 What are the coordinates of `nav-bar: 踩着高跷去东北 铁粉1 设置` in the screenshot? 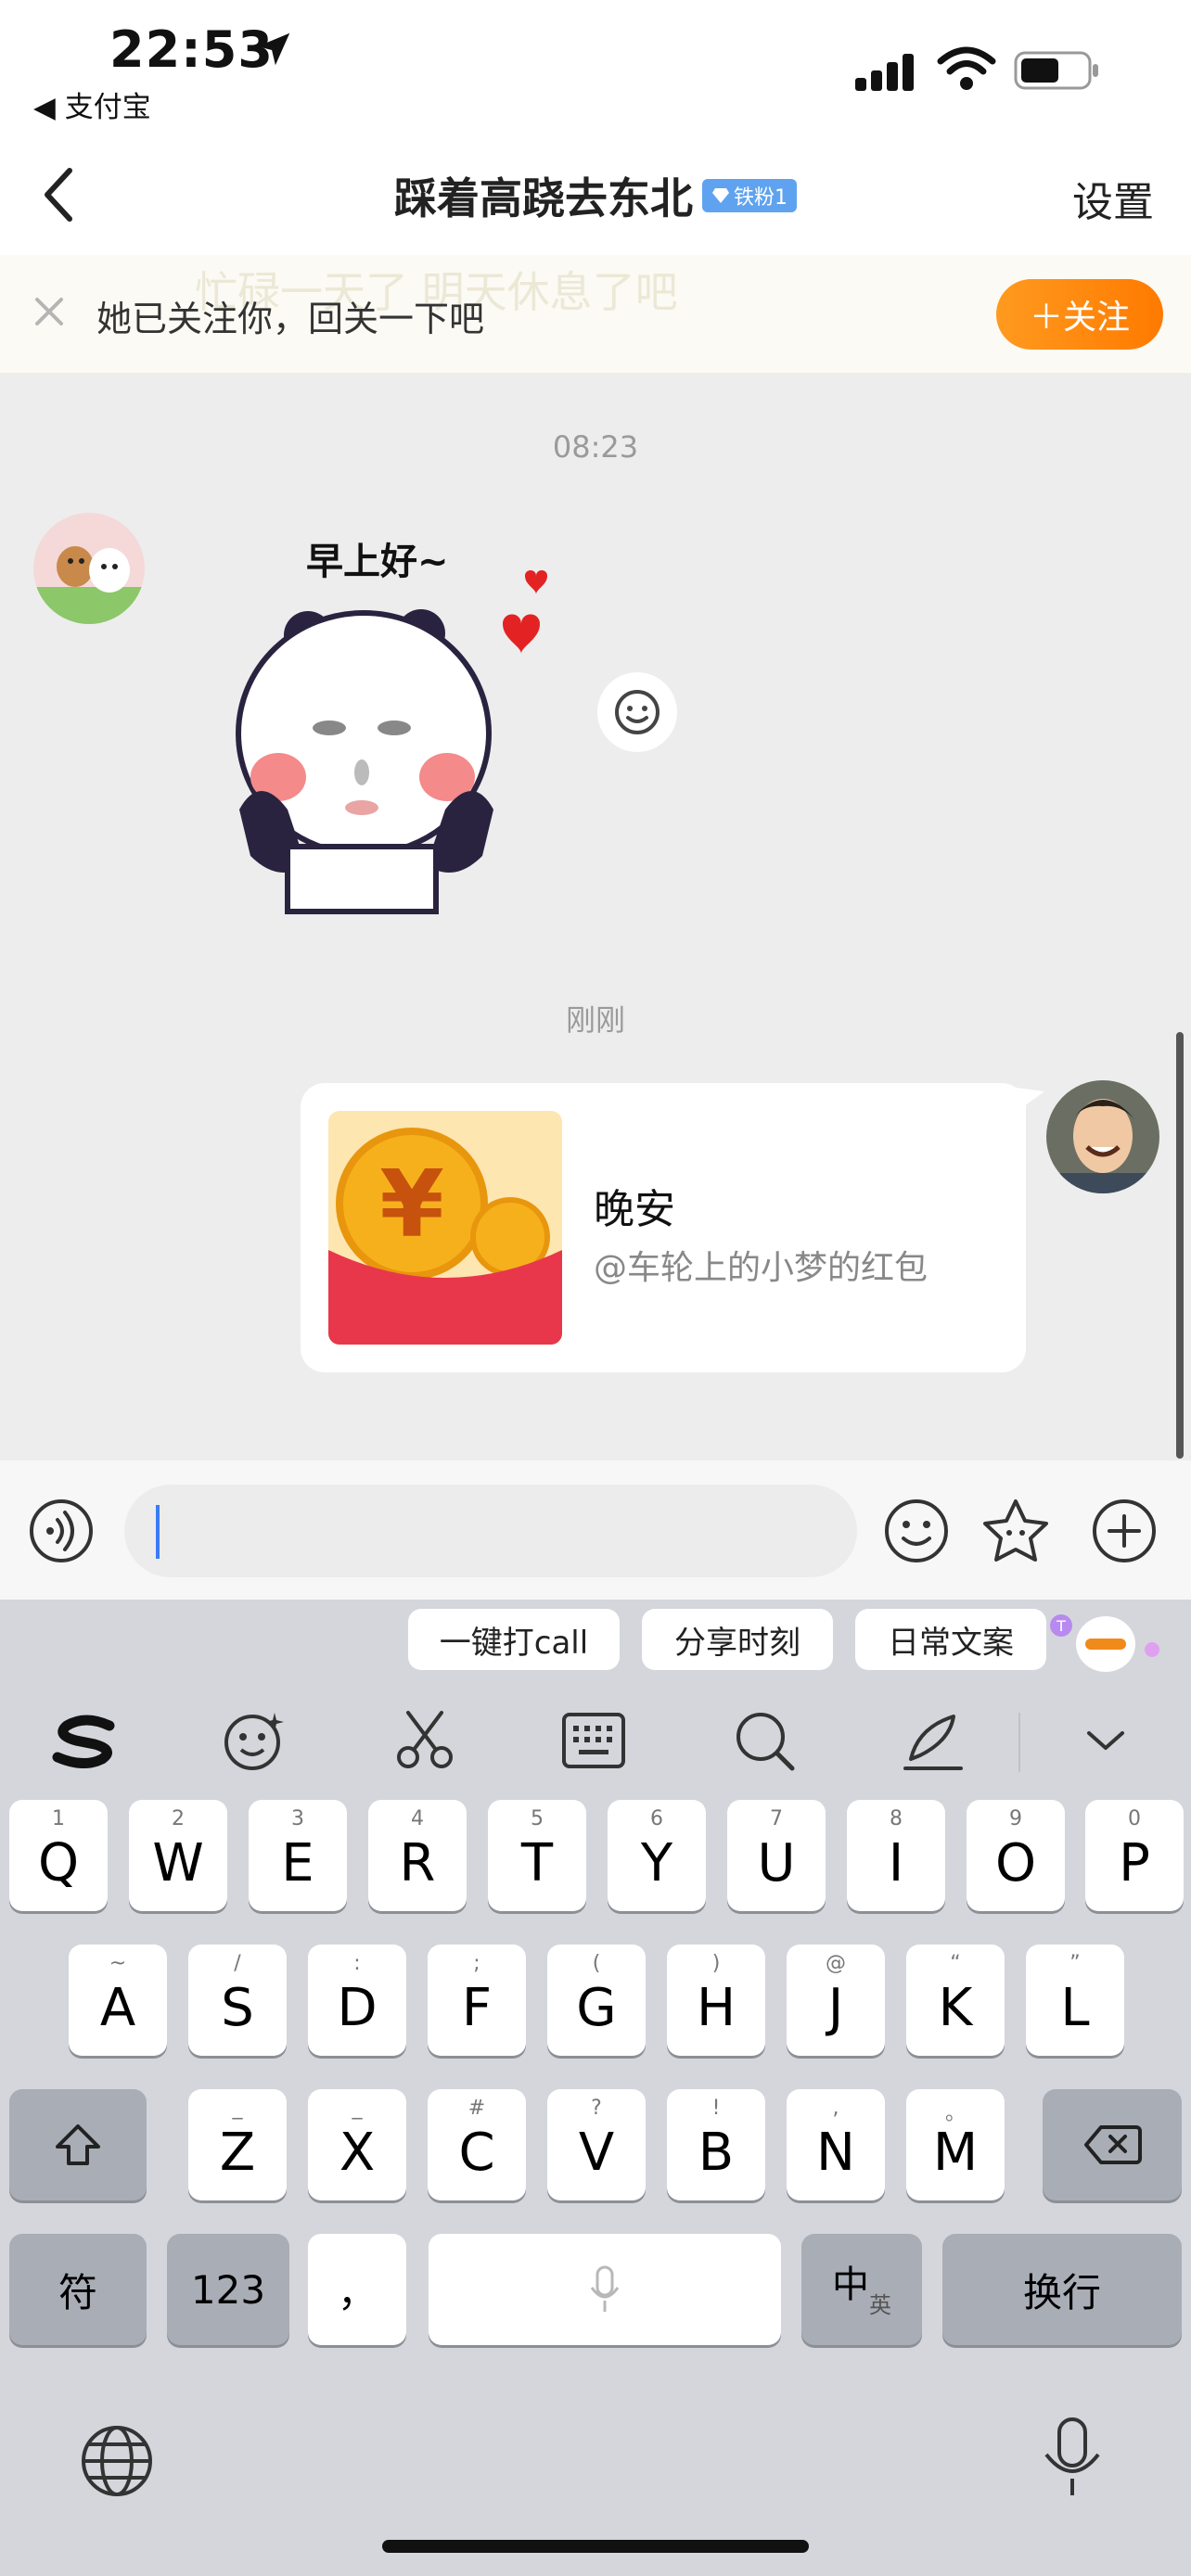 It's located at (595, 197).